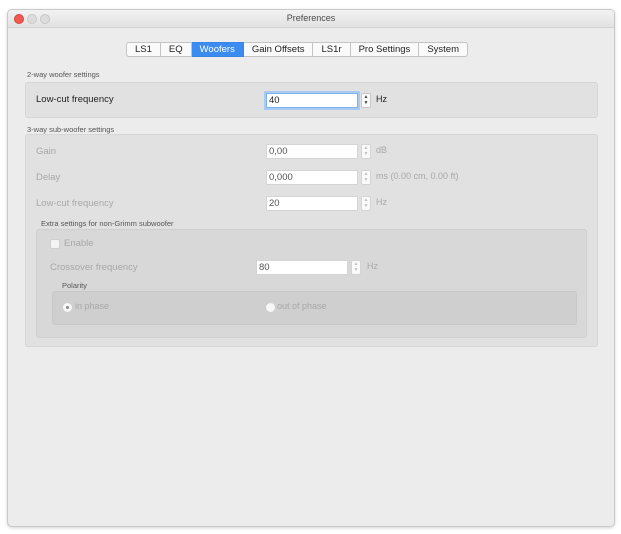 Image resolution: width=621 pixels, height=534 pixels. I want to click on tab-eq: EQ, so click(176, 49).